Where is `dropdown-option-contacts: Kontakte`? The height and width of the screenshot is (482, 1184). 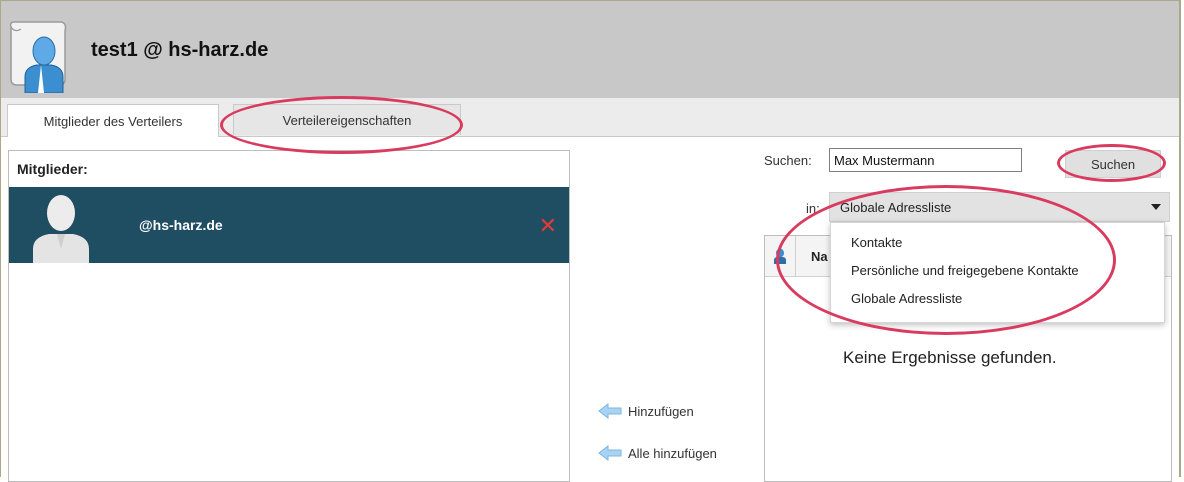 dropdown-option-contacts: Kontakte is located at coordinates (876, 242).